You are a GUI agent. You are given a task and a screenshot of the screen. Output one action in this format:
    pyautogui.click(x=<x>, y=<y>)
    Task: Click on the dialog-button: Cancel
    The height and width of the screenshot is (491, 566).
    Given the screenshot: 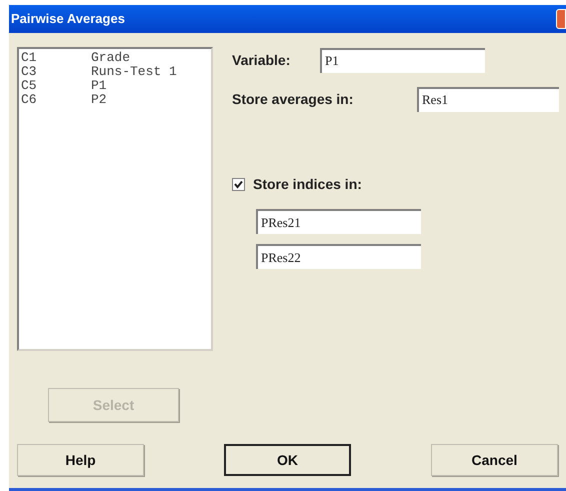 What is the action you would take?
    pyautogui.click(x=494, y=460)
    